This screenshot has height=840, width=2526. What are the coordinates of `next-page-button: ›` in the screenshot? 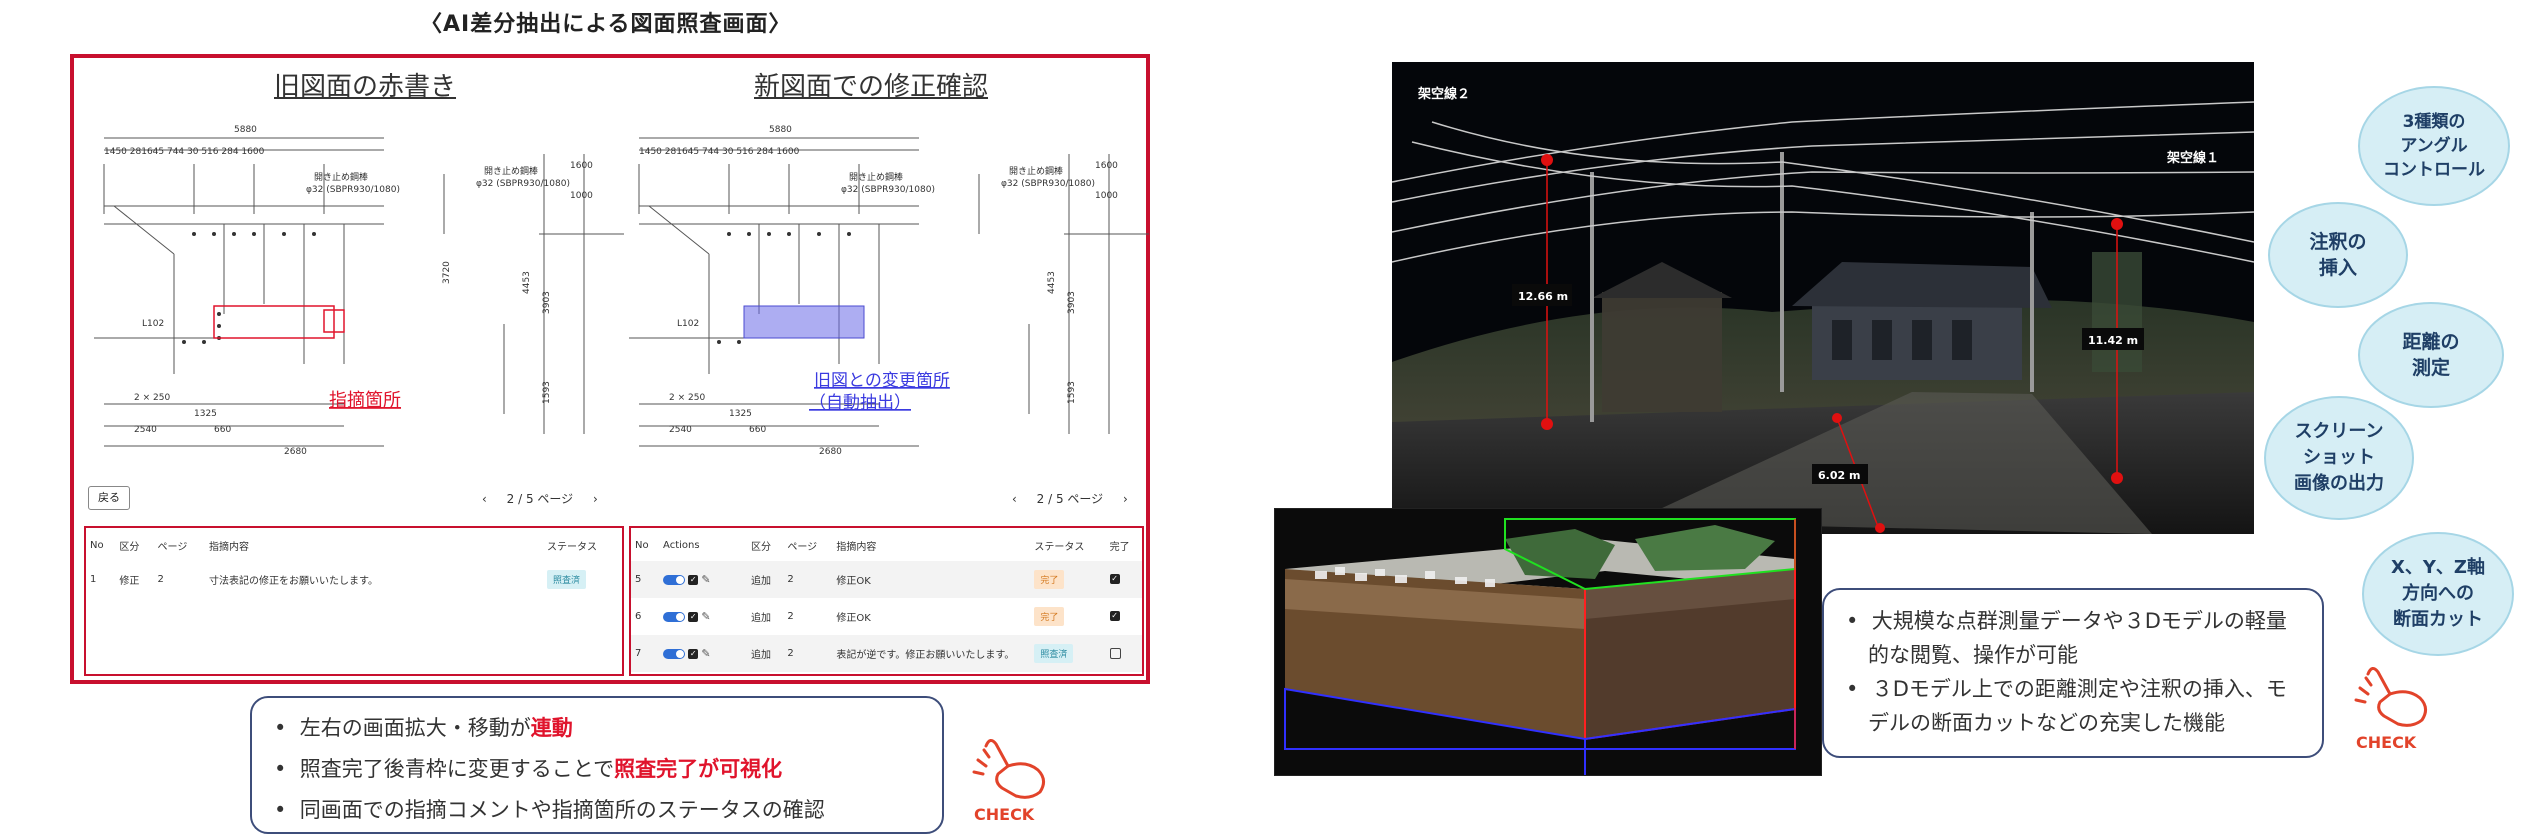 It's located at (595, 499).